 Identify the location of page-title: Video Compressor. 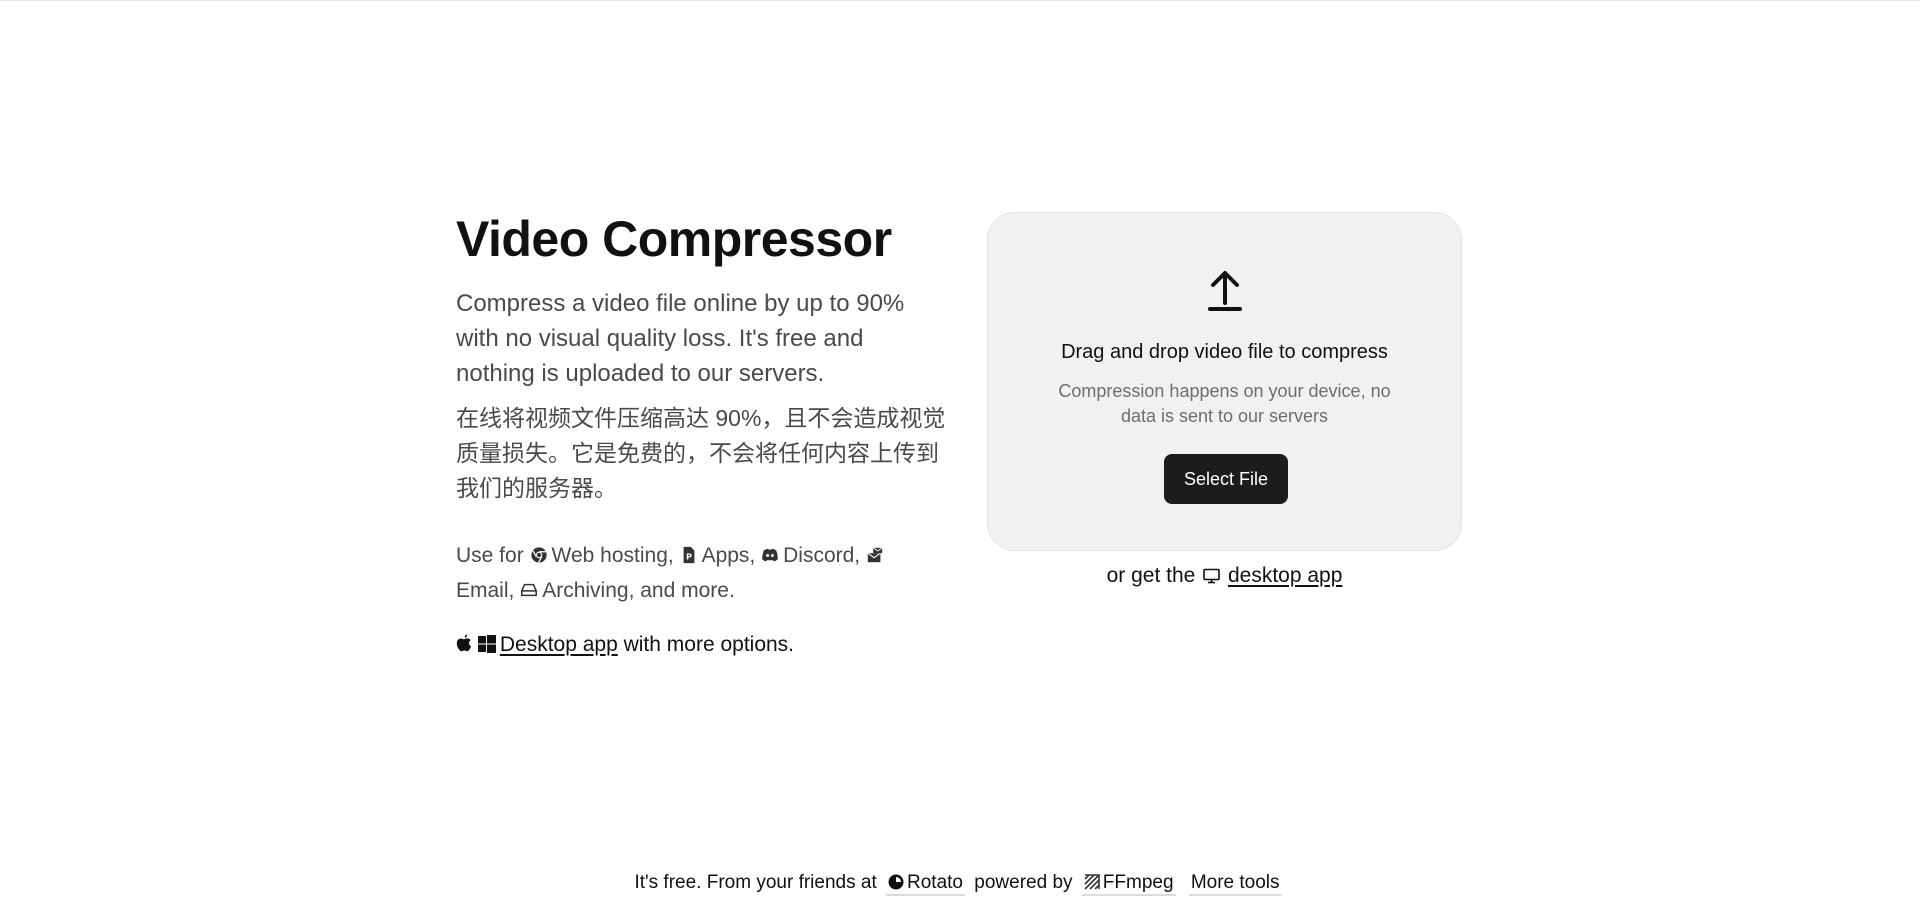
(674, 239).